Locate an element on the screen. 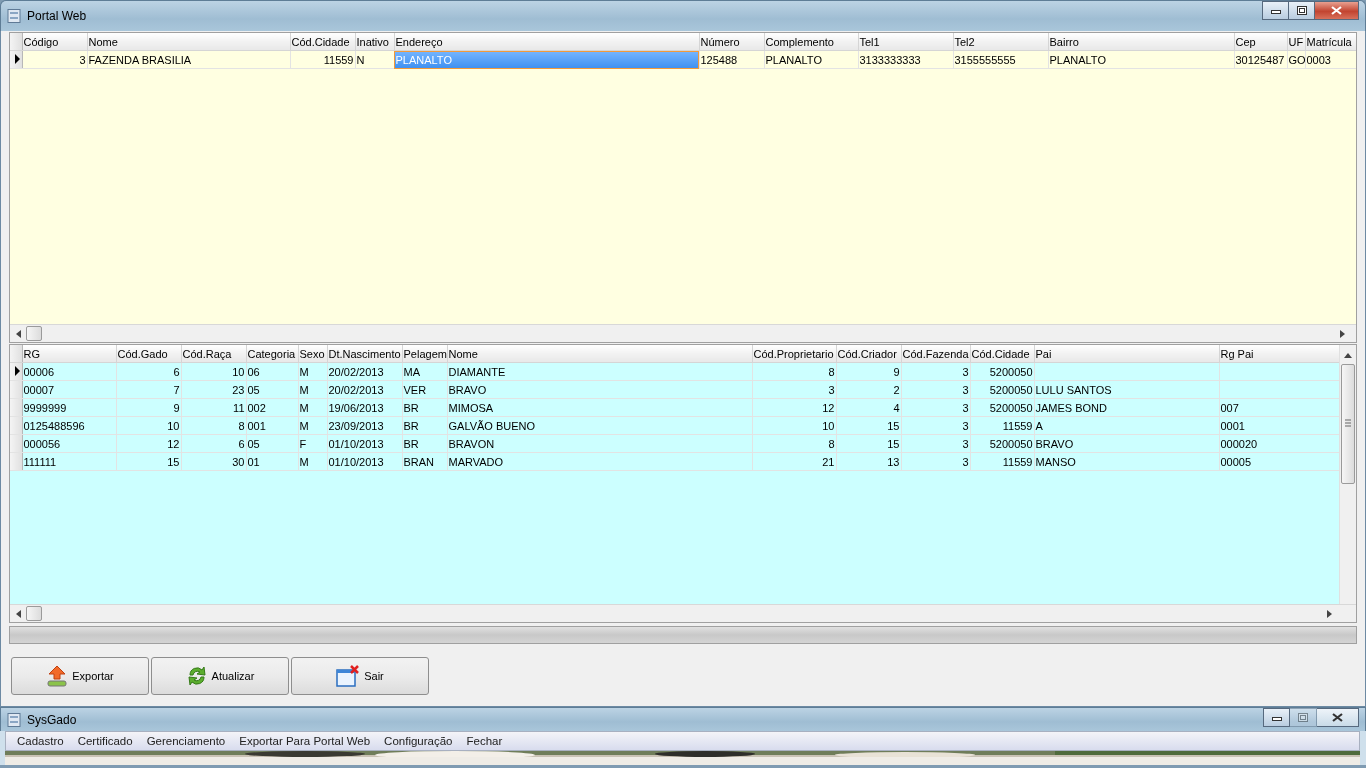 This screenshot has height=768, width=1366. table-cell: 7 is located at coordinates (148, 389).